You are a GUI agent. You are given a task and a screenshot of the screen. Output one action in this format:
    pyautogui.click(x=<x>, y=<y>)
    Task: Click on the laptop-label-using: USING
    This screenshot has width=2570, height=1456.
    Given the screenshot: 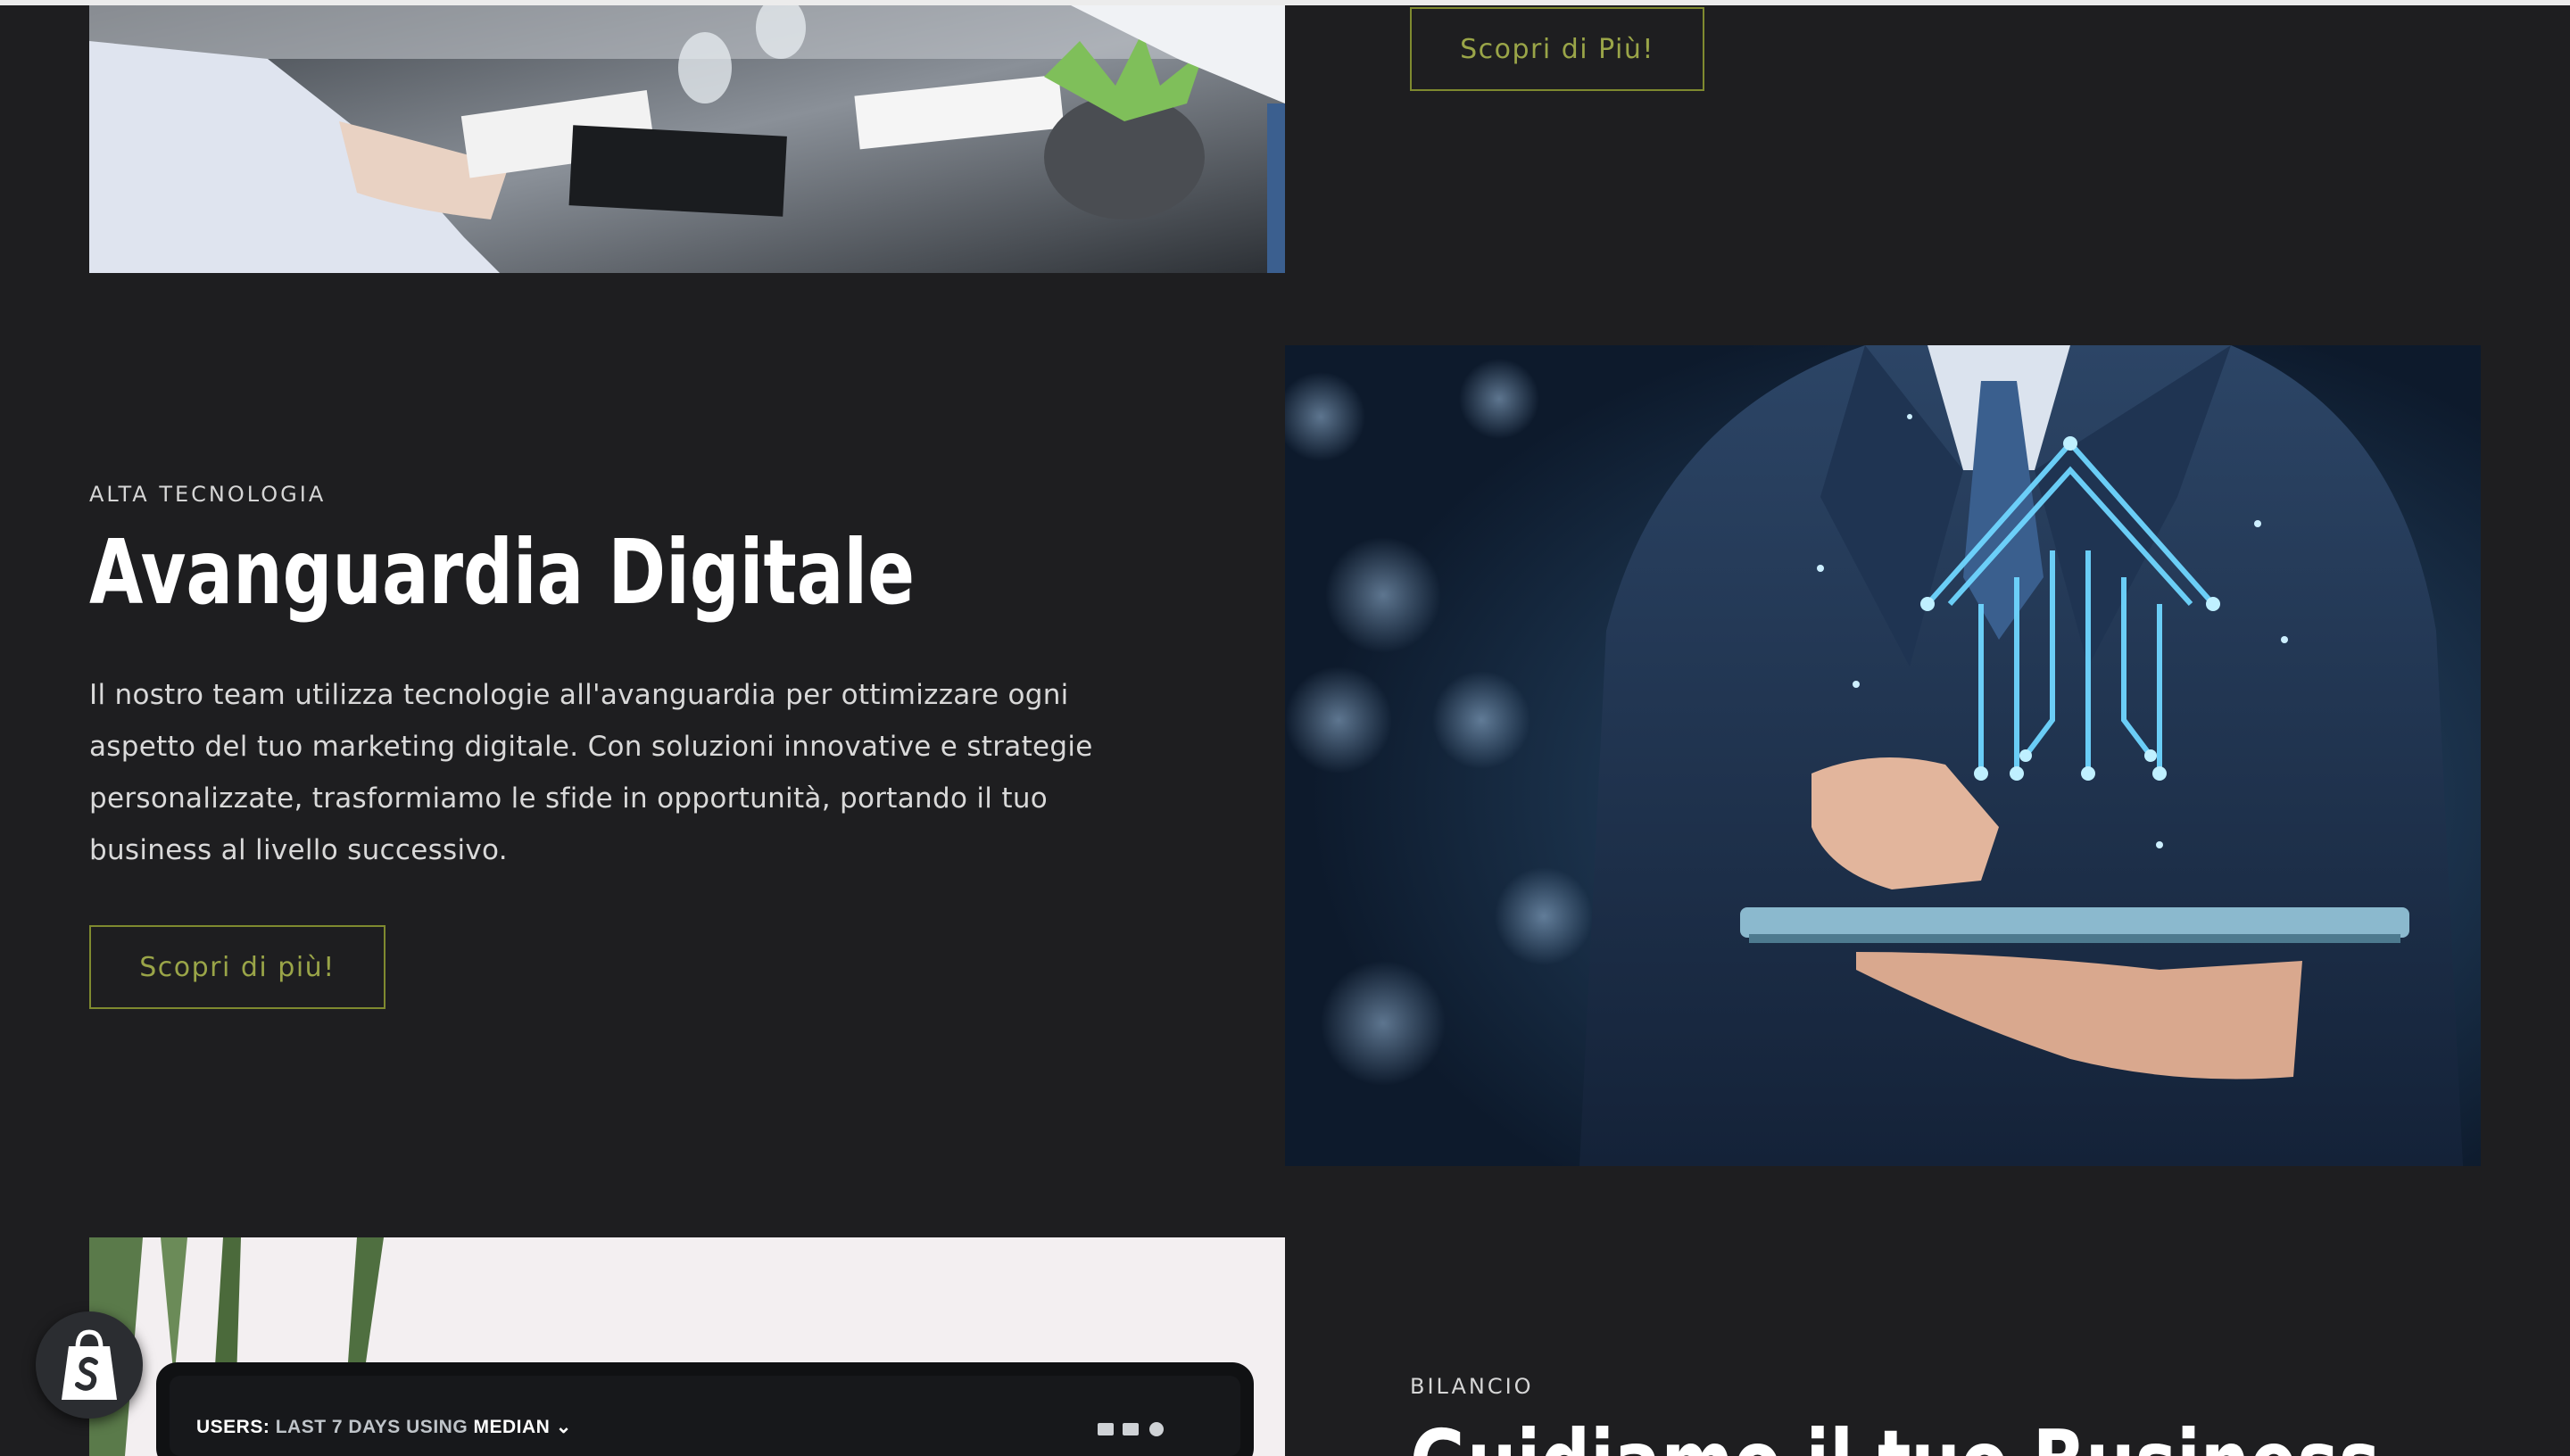 What is the action you would take?
    pyautogui.click(x=437, y=1427)
    